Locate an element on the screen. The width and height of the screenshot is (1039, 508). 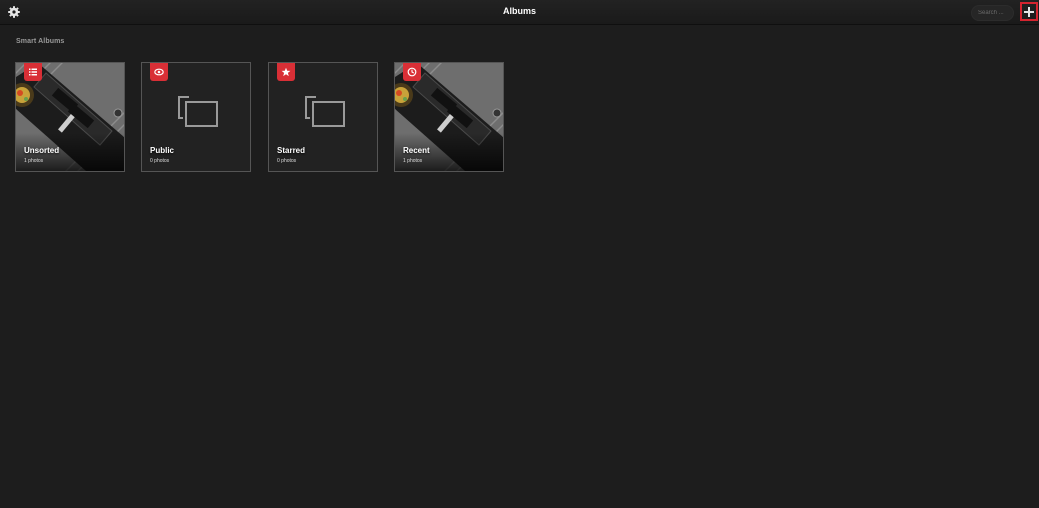
album-title: Public is located at coordinates (162, 150).